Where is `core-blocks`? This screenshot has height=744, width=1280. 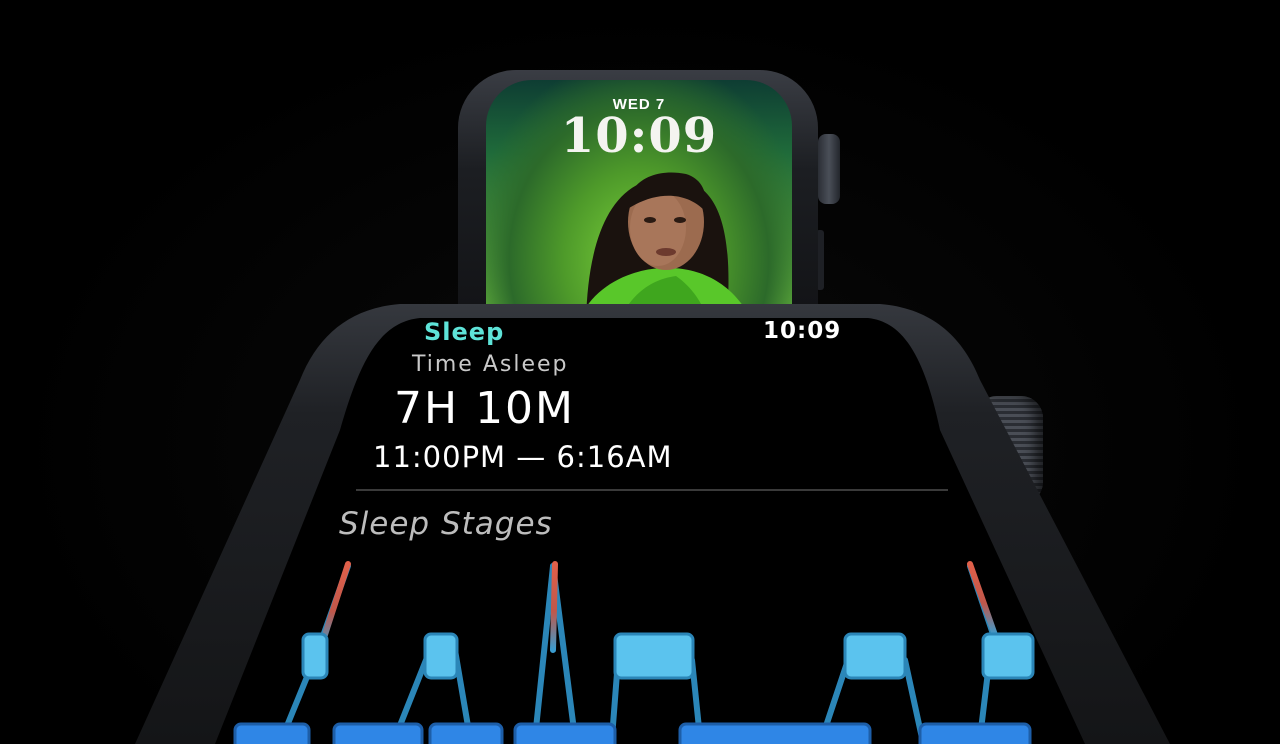
core-blocks is located at coordinates (632, 733).